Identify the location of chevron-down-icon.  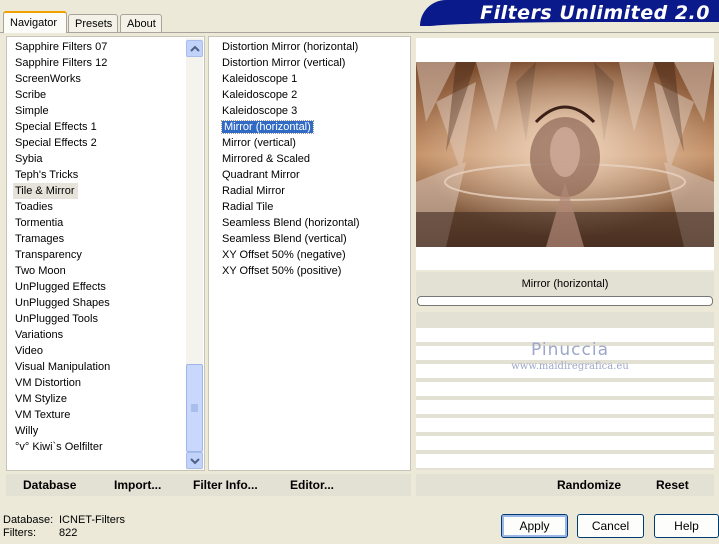
(195, 461).